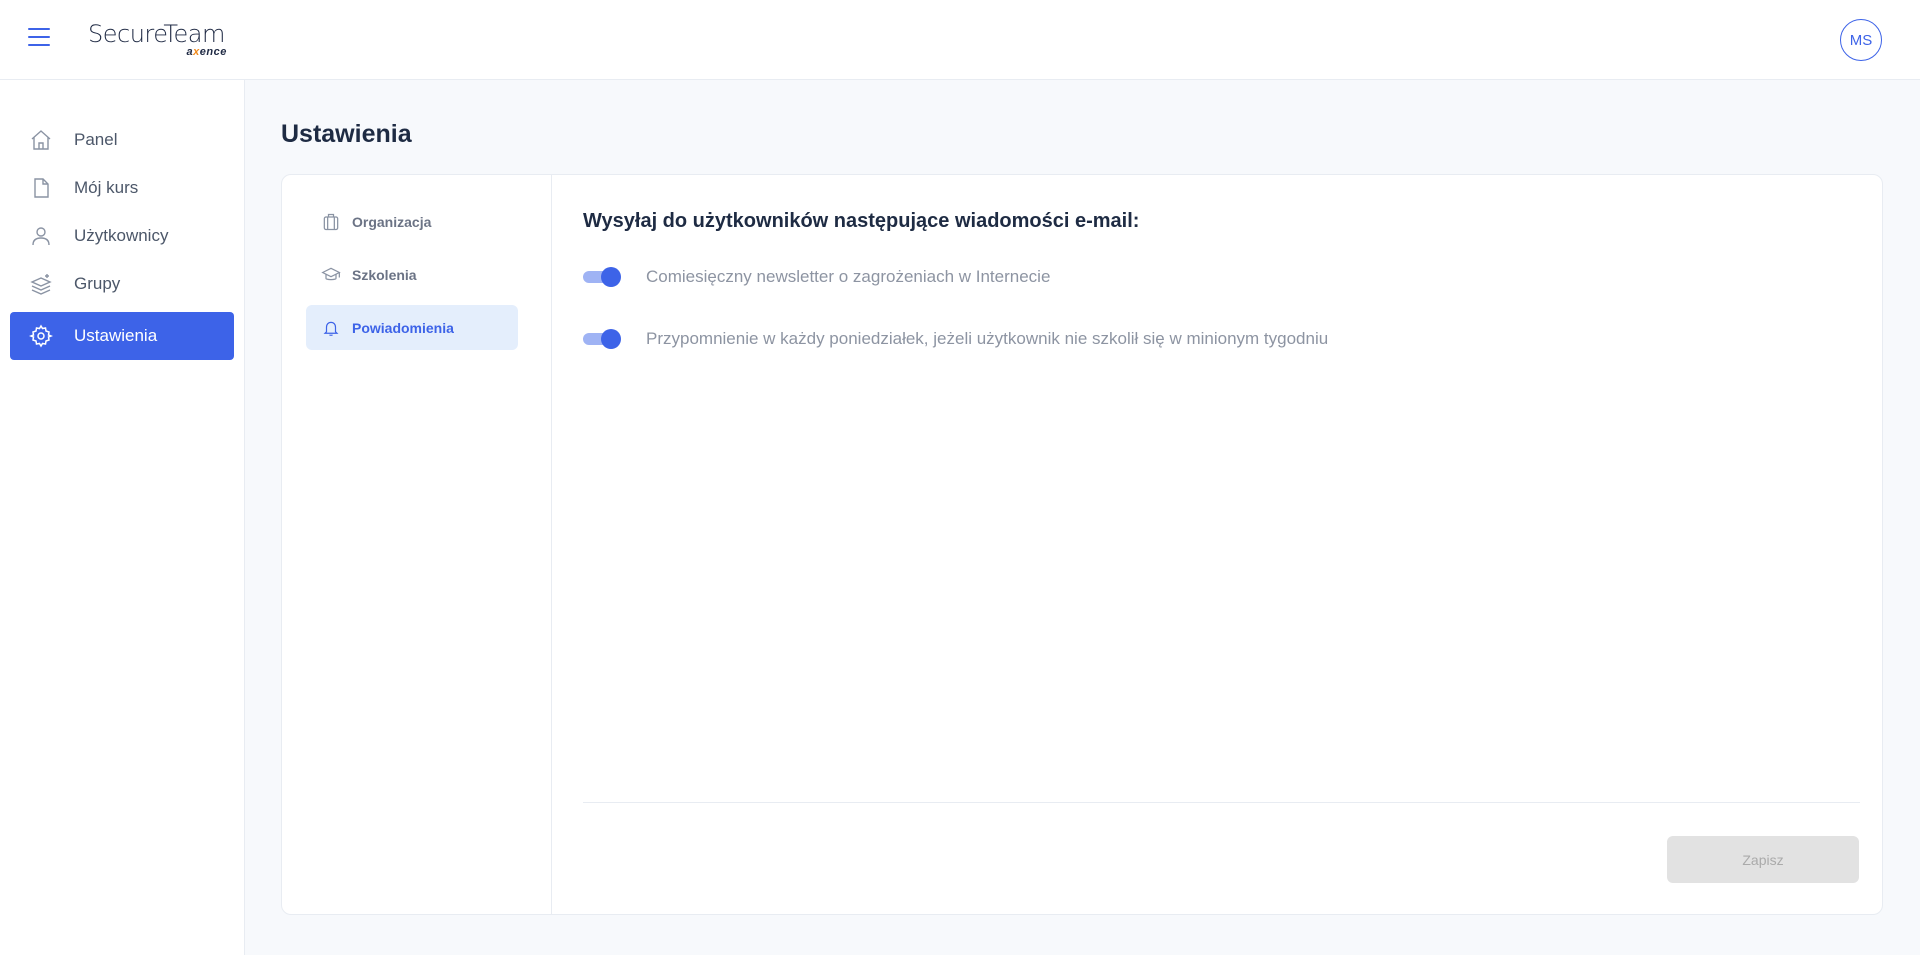 The image size is (1920, 955). Describe the element at coordinates (41, 284) in the screenshot. I see `layers-icon` at that location.